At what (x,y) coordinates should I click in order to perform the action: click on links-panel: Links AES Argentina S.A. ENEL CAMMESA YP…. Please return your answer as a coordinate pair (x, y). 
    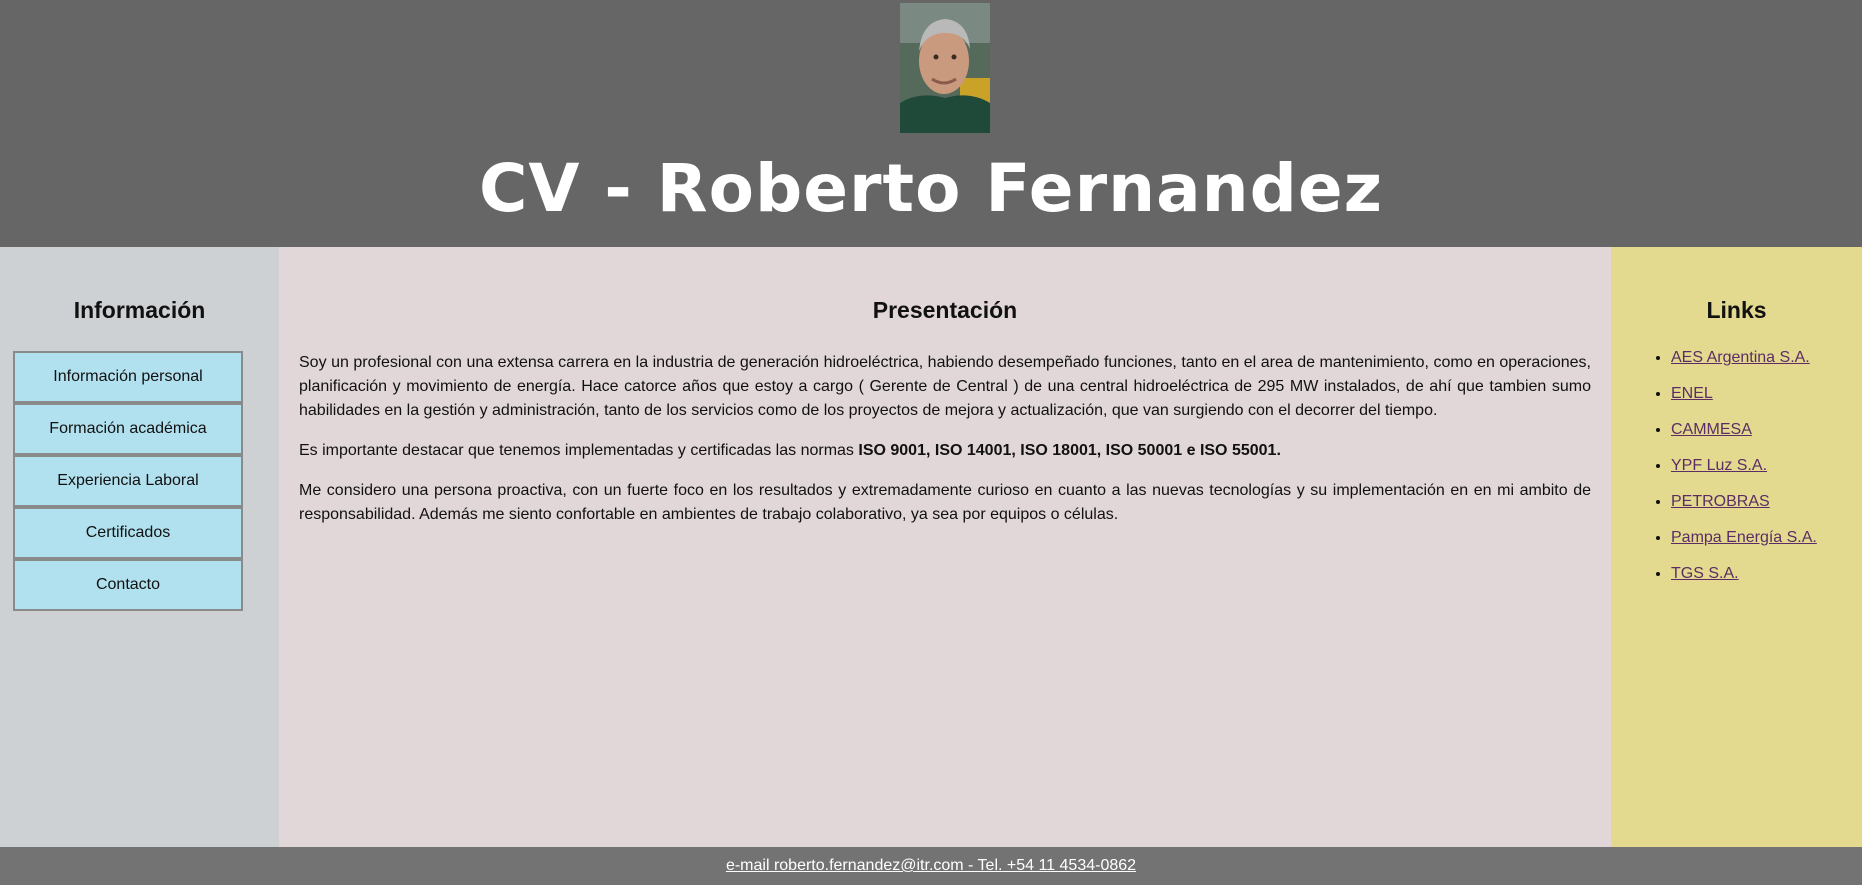
    Looking at the image, I should click on (1736, 547).